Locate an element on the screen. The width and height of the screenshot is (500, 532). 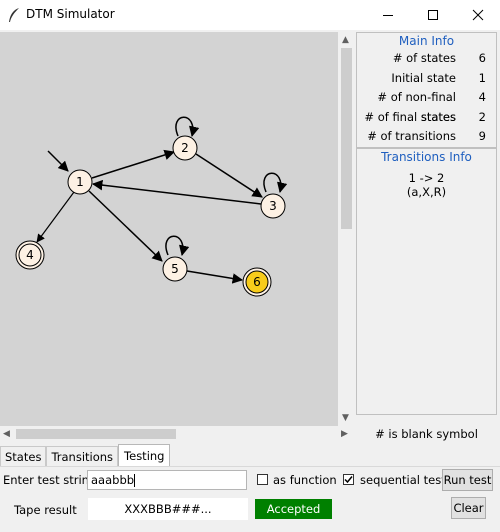
state-4-label: 4 is located at coordinates (30, 255).